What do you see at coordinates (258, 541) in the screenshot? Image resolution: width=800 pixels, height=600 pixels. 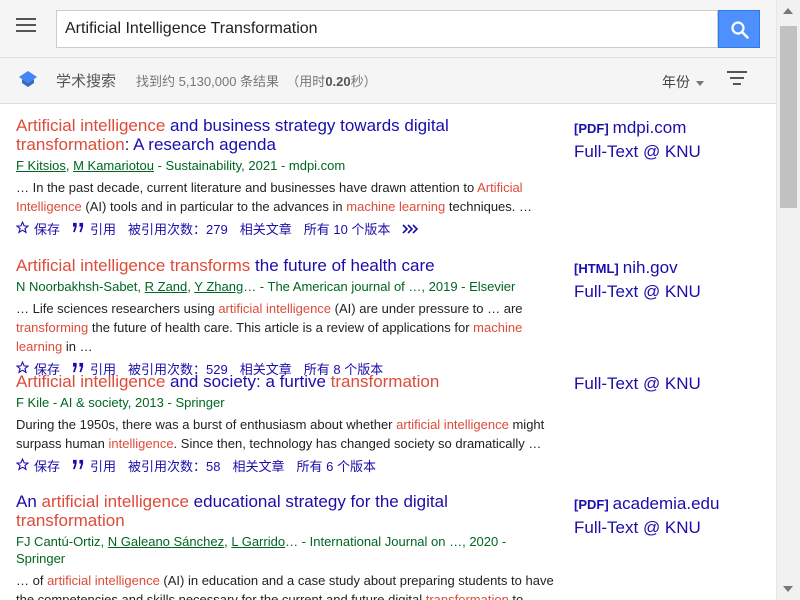 I see `author-link: L Garrido` at bounding box center [258, 541].